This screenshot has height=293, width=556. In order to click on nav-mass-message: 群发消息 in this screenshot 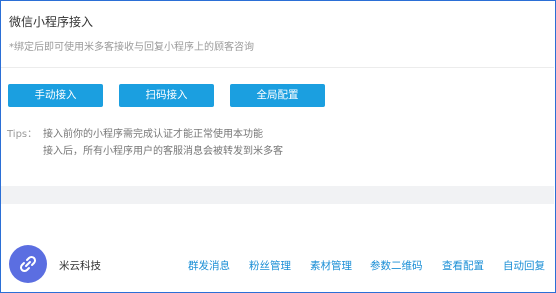, I will do `click(209, 265)`.